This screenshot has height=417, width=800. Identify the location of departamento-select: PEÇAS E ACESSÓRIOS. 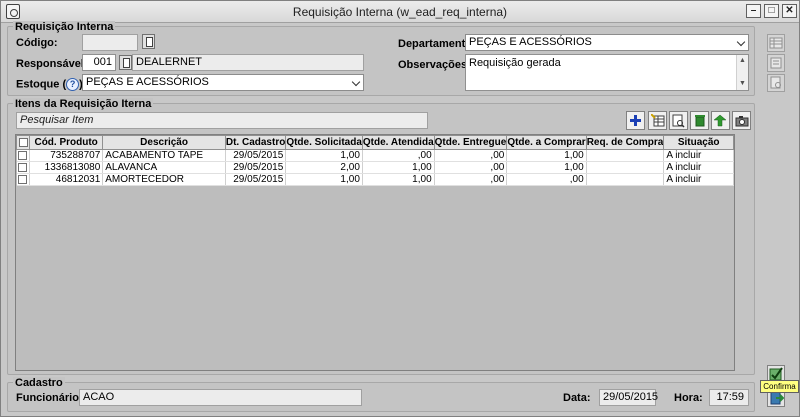
(607, 42).